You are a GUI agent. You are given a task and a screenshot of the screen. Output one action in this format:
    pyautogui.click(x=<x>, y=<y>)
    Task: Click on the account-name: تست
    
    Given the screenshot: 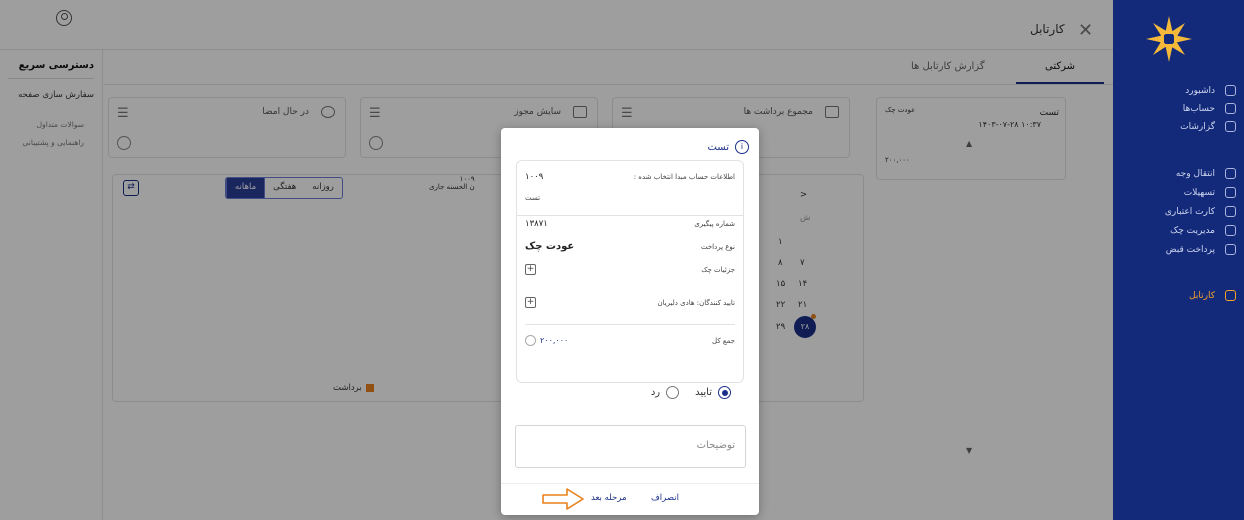 What is the action you would take?
    pyautogui.click(x=533, y=198)
    